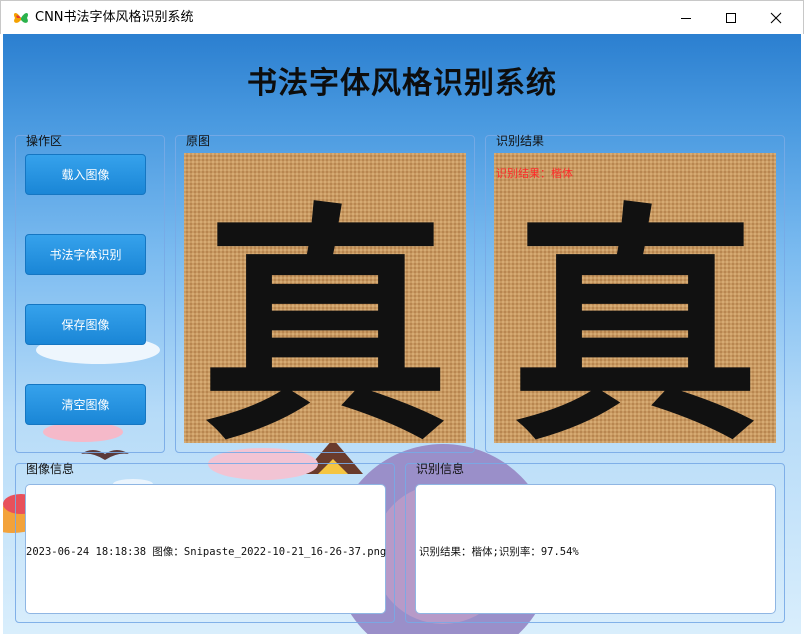  What do you see at coordinates (21, 18) in the screenshot?
I see `butterfly-icon` at bounding box center [21, 18].